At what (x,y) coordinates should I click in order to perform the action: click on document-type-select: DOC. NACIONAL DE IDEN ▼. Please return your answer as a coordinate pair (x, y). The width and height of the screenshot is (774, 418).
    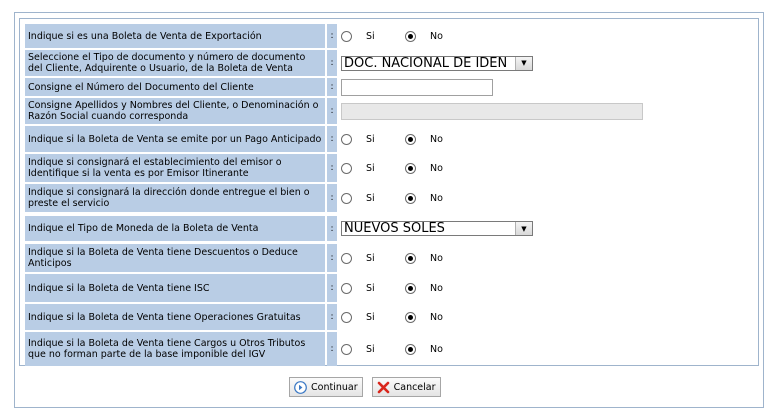
    Looking at the image, I should click on (437, 63).